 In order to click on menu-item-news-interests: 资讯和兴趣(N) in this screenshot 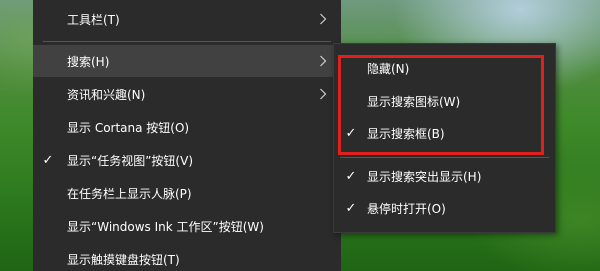, I will do `click(187, 94)`.